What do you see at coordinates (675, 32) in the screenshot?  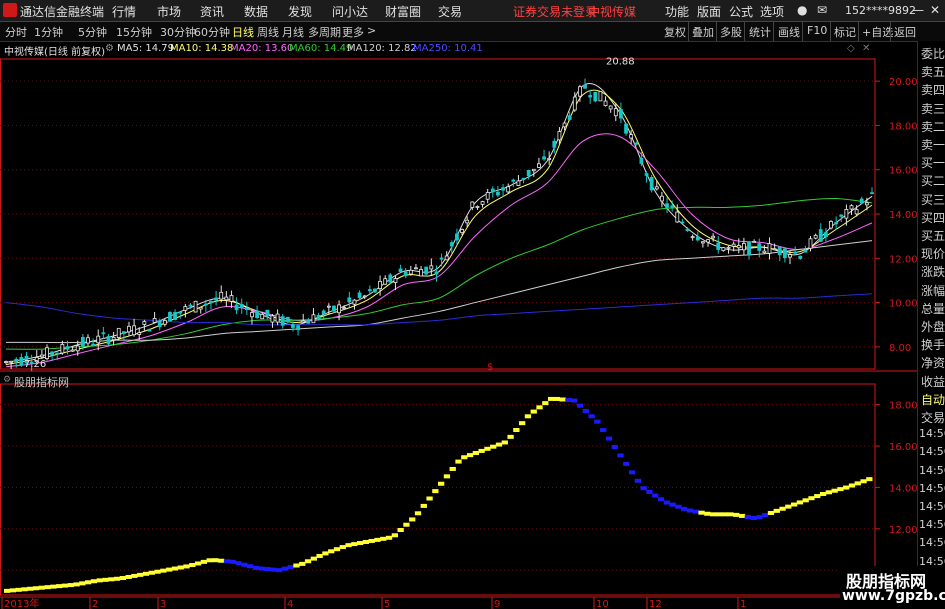 I see `toolbar-button: 复权` at bounding box center [675, 32].